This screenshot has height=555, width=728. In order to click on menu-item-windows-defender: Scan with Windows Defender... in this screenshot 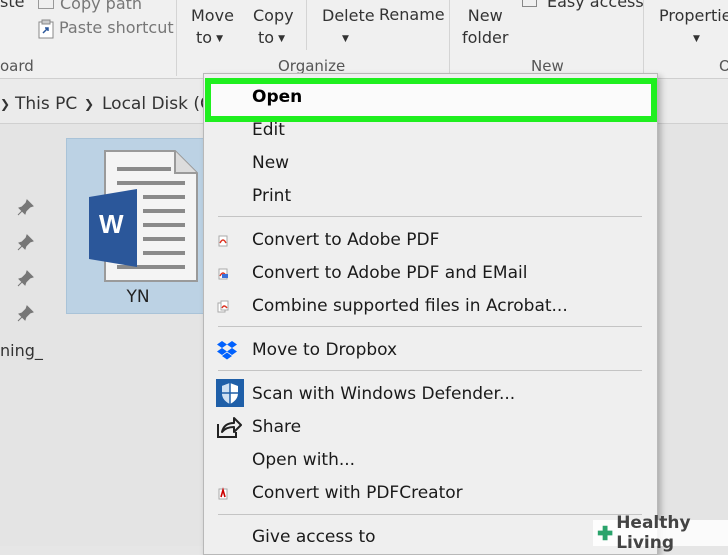, I will do `click(383, 394)`.